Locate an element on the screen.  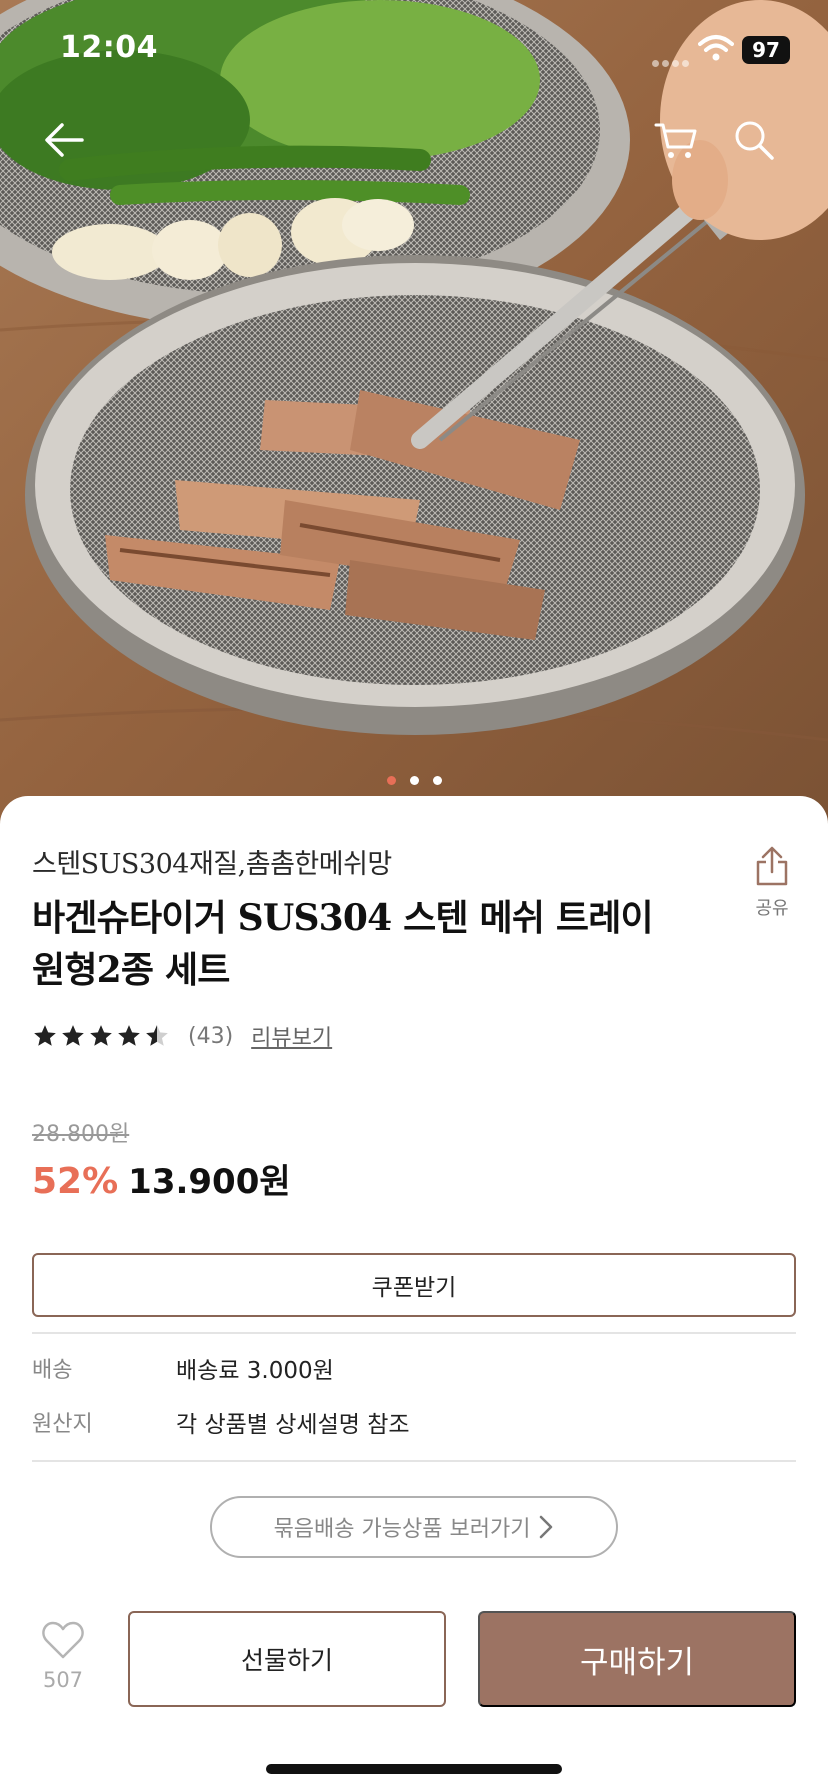
gift-button: 선물하기 is located at coordinates (287, 1659).